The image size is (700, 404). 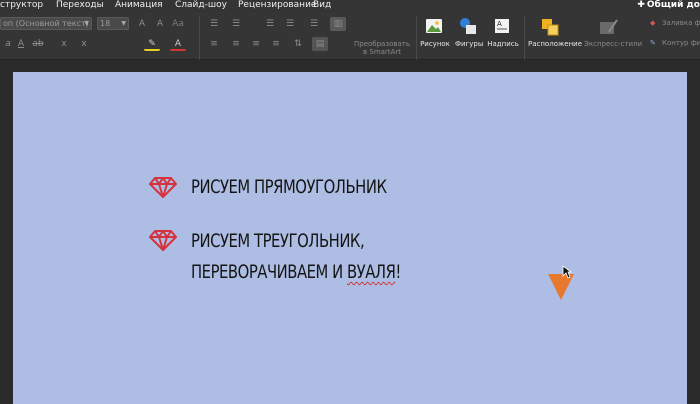 I want to click on picture-button: Рисунок, so click(x=435, y=44).